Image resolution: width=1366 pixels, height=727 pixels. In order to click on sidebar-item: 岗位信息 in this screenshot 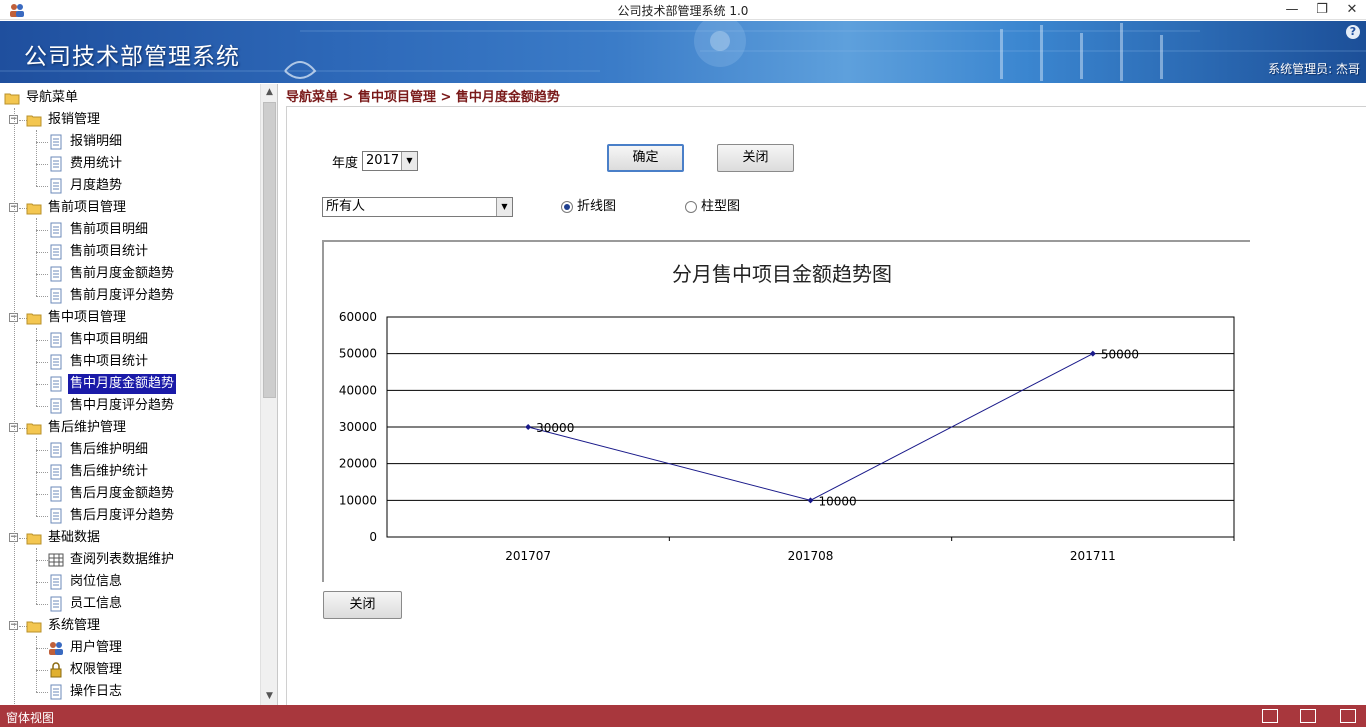, I will do `click(86, 582)`.